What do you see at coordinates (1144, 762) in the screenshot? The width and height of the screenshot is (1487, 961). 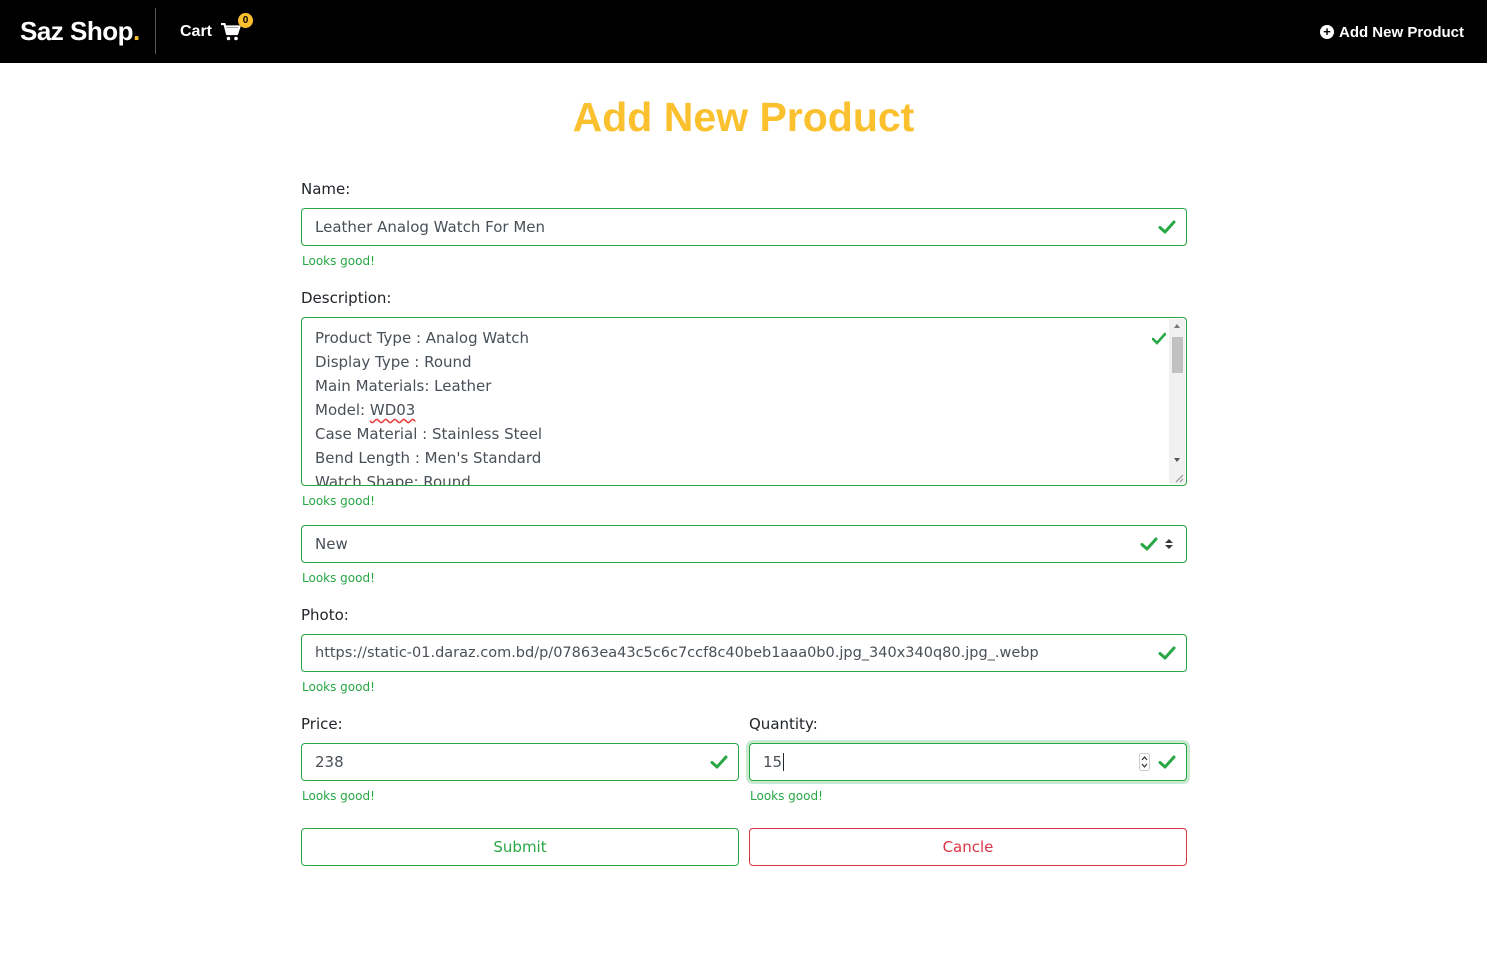 I see `number-spinner-icon` at bounding box center [1144, 762].